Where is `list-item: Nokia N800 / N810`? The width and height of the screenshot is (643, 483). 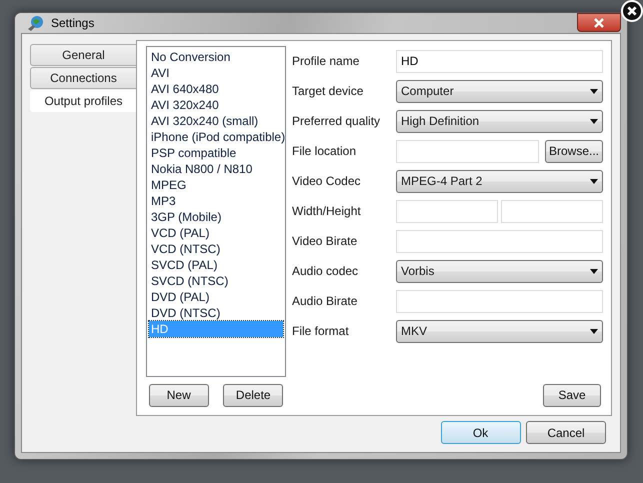 list-item: Nokia N800 / N810 is located at coordinates (216, 168).